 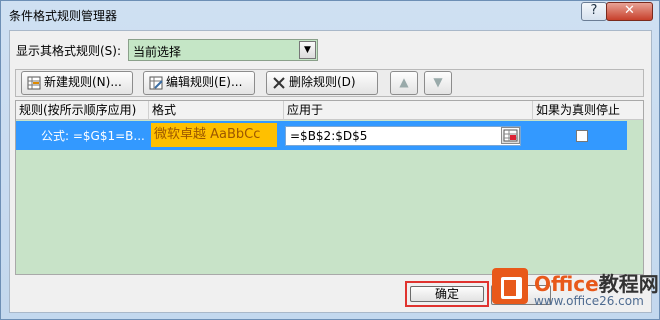 I want to click on move-down-button: ▼, so click(x=438, y=83).